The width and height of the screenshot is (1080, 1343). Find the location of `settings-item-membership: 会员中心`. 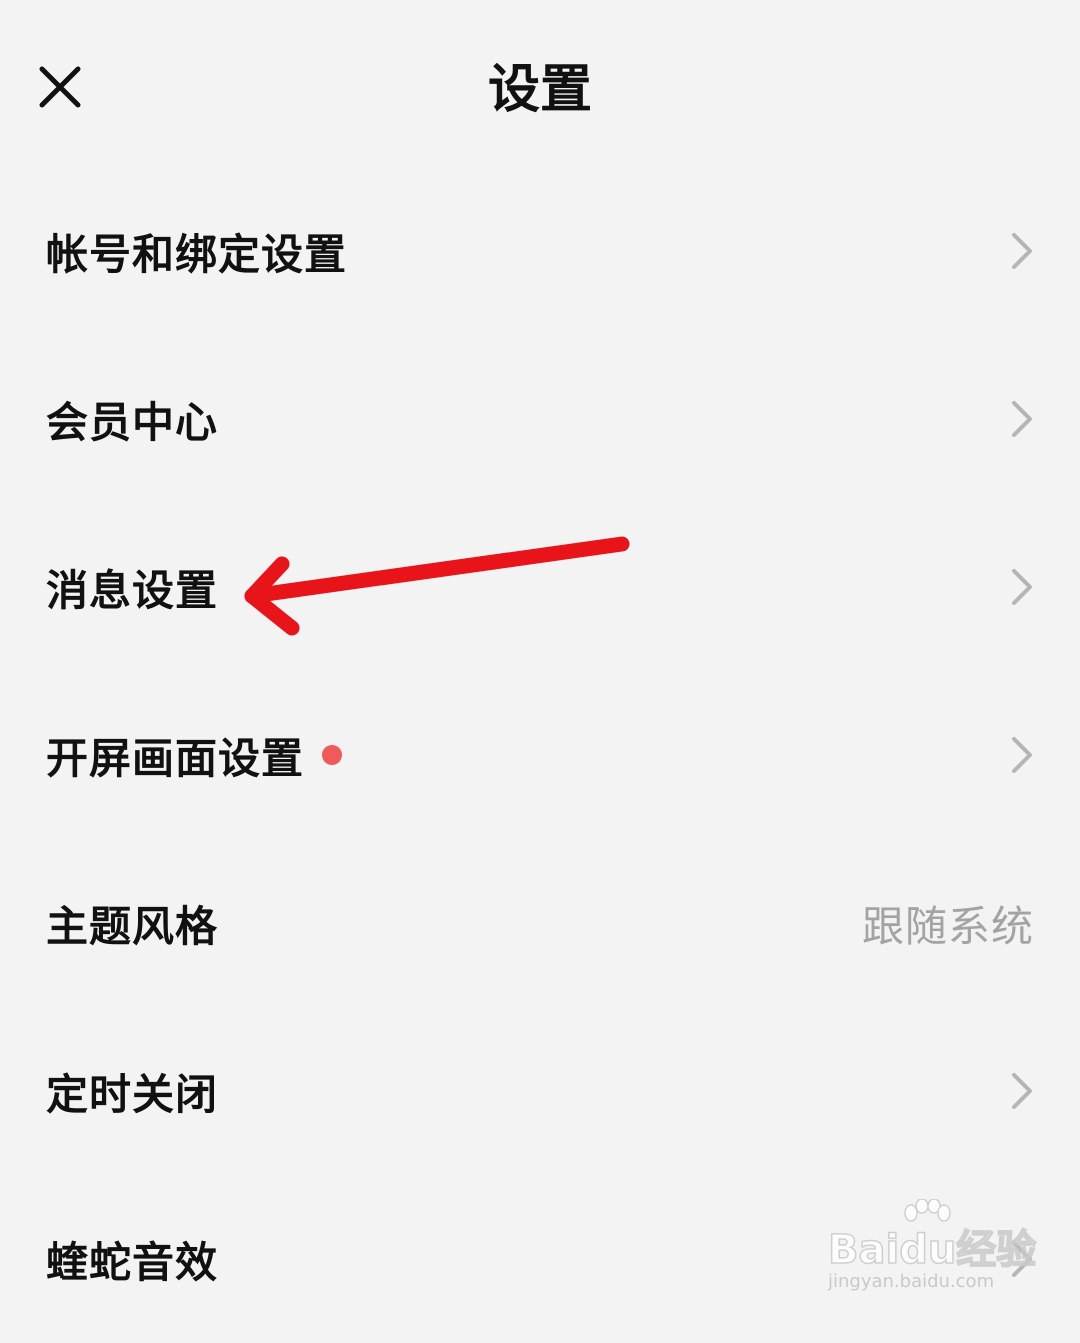

settings-item-membership: 会员中心 is located at coordinates (540, 419).